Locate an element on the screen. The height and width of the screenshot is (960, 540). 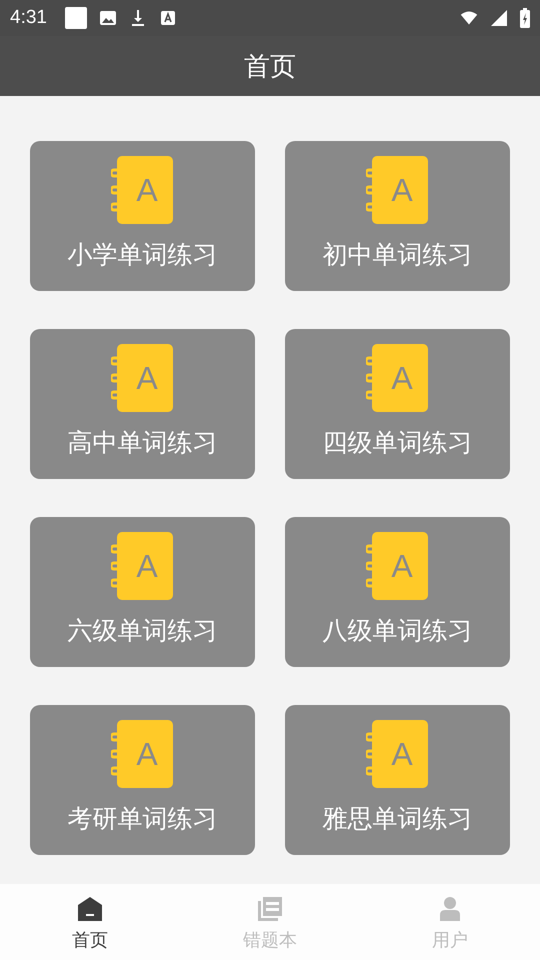
nav-tab: 首页 is located at coordinates (90, 922).